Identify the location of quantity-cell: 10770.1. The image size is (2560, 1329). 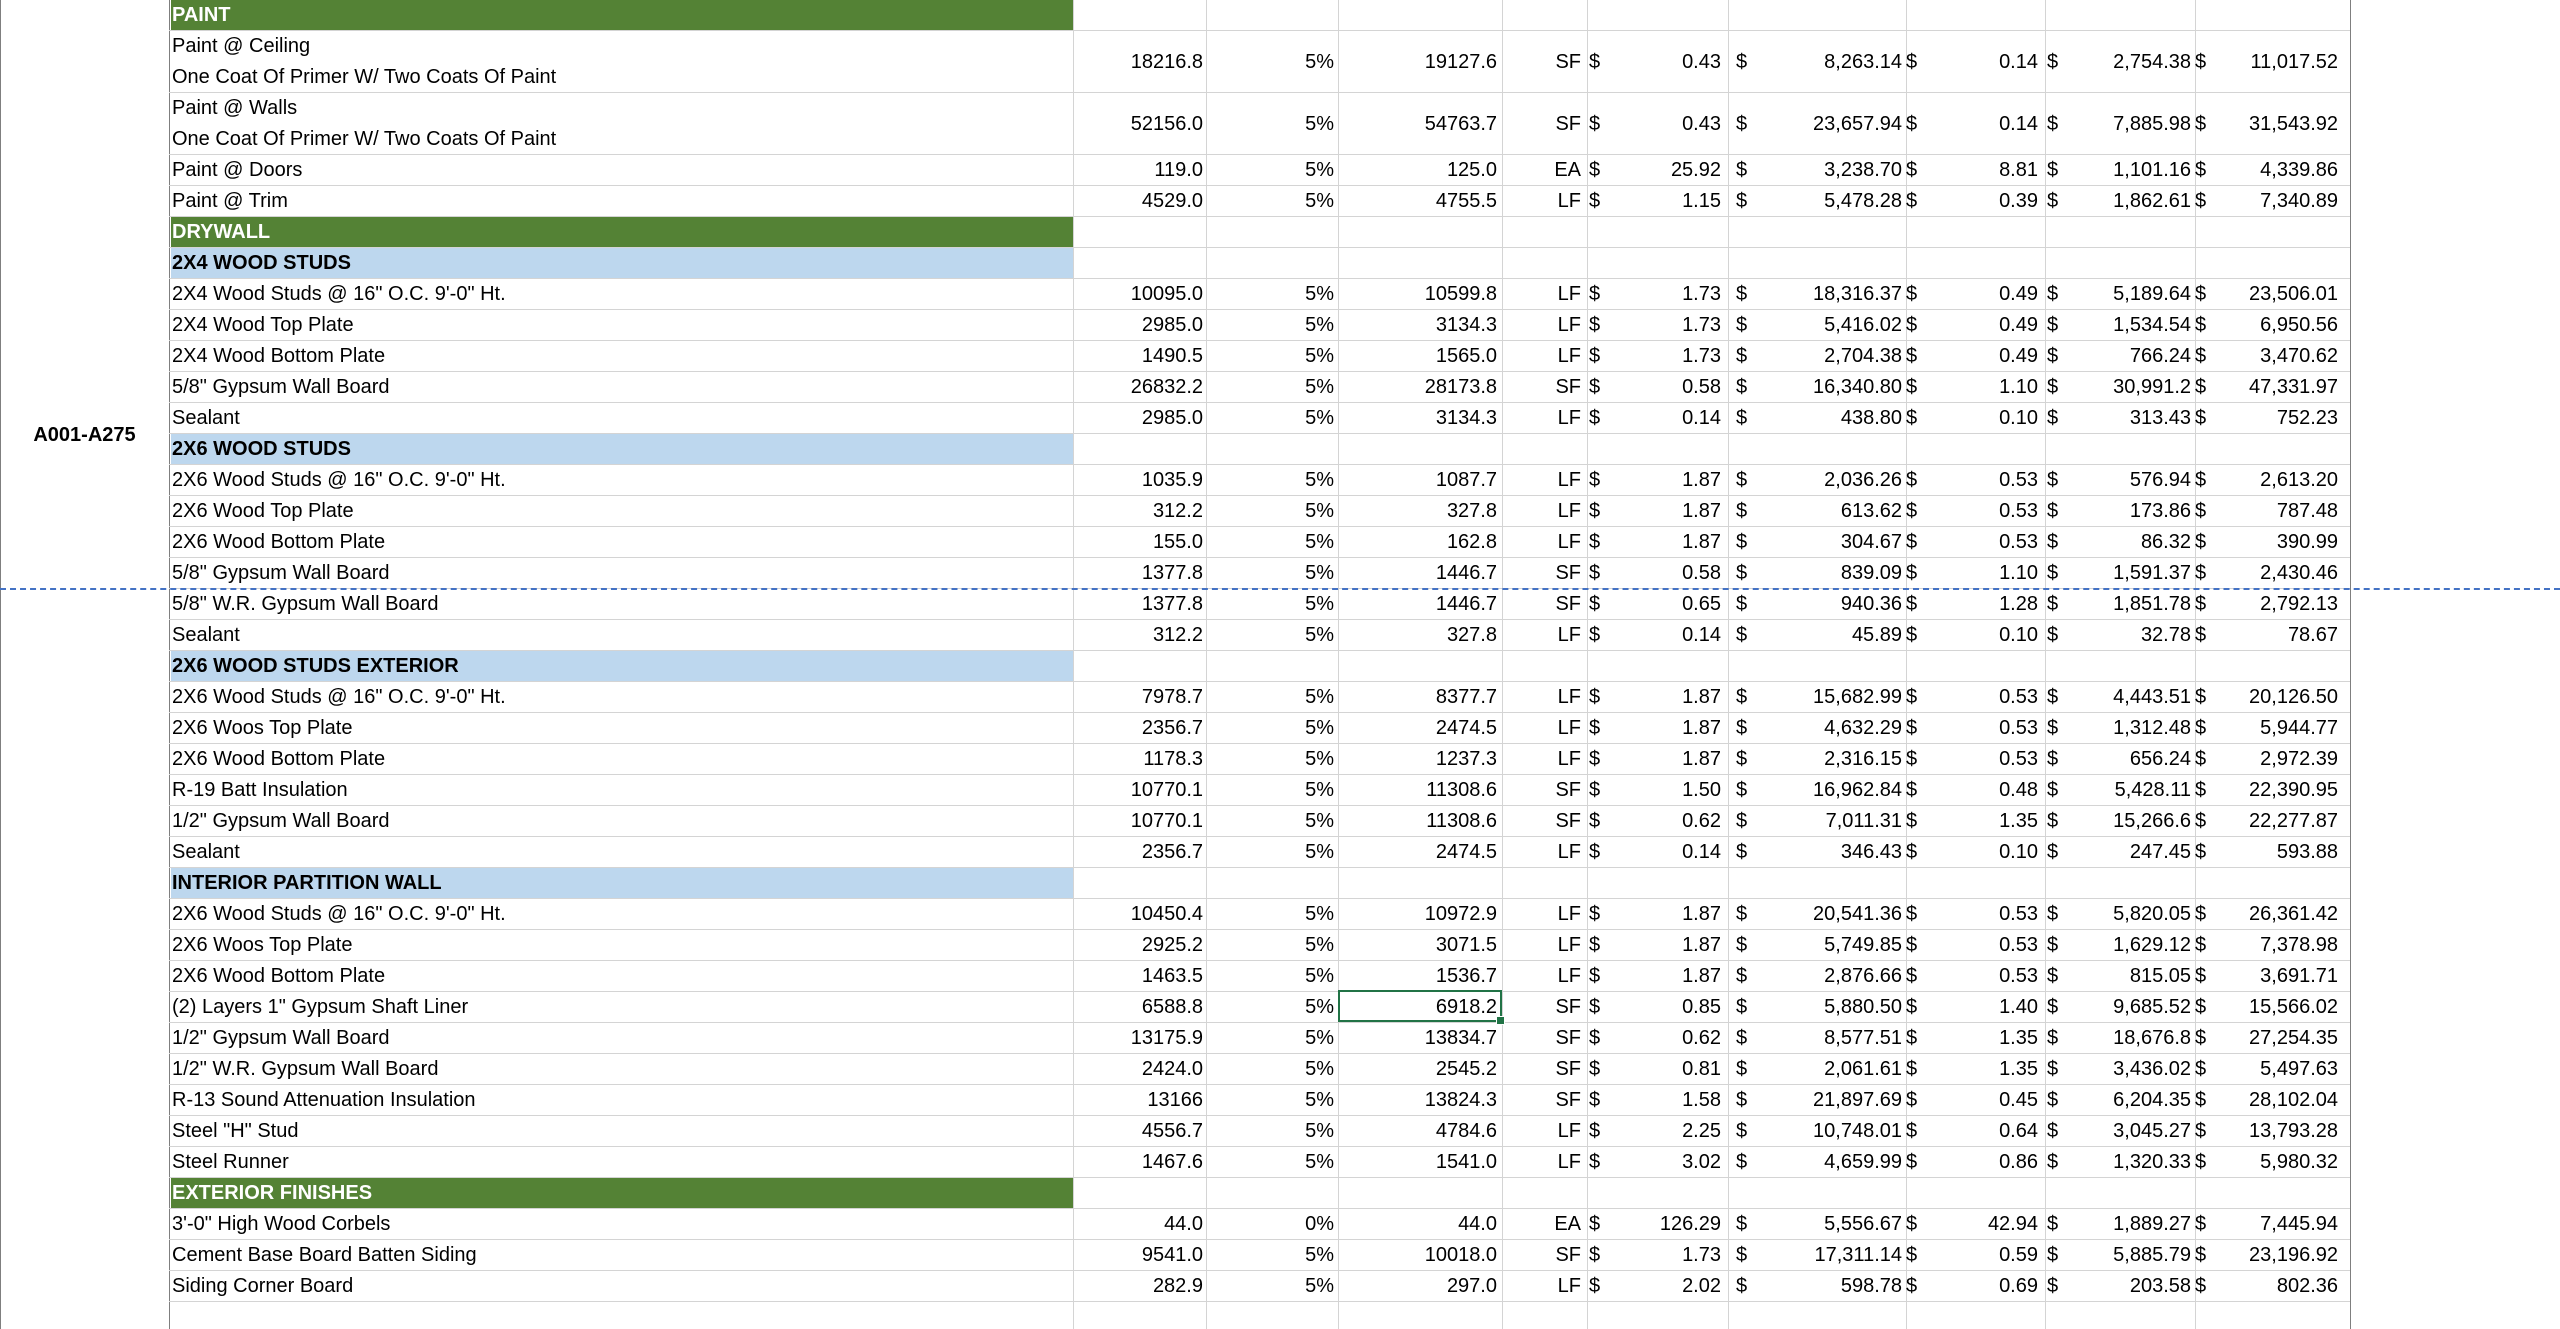
(1139, 790).